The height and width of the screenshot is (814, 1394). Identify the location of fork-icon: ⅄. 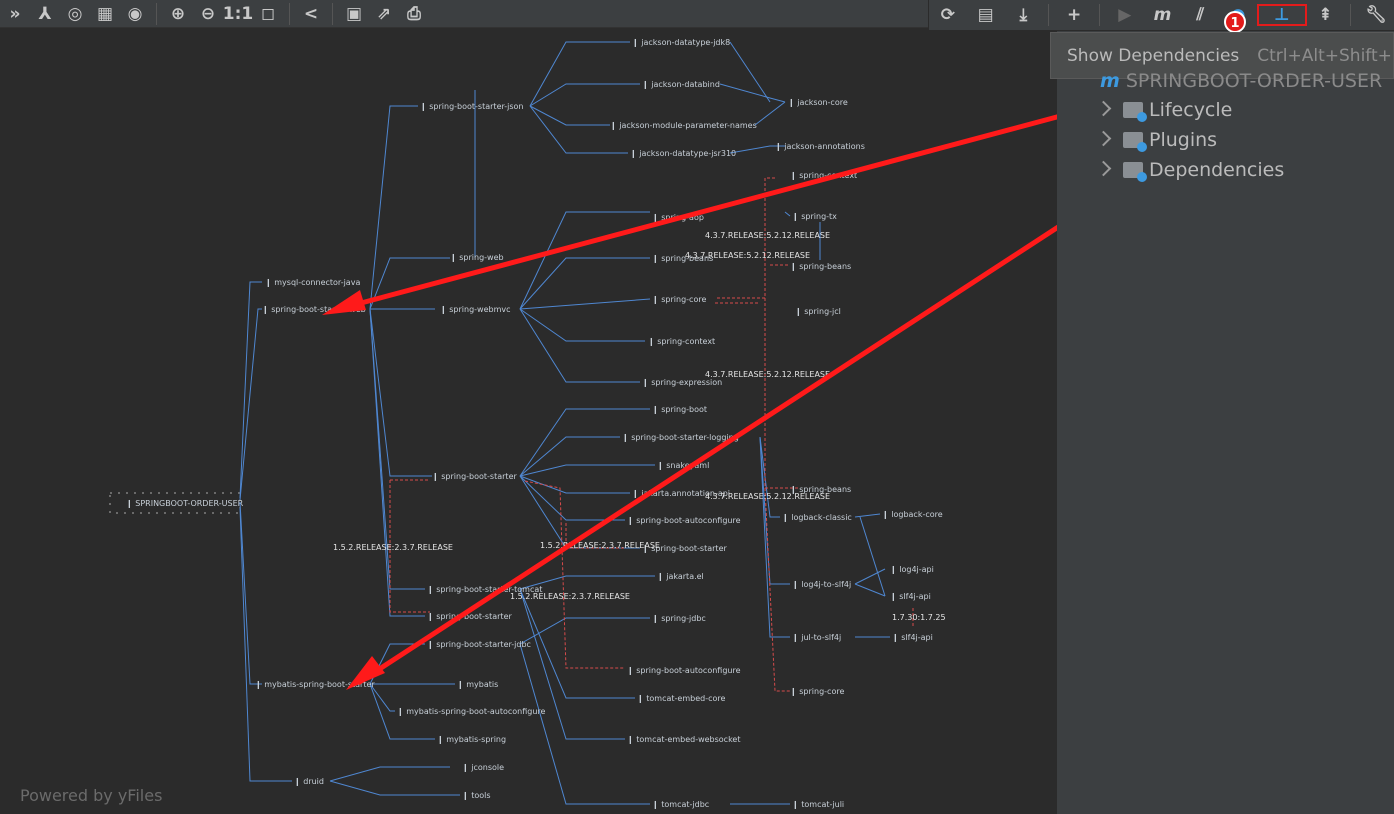
(45, 14).